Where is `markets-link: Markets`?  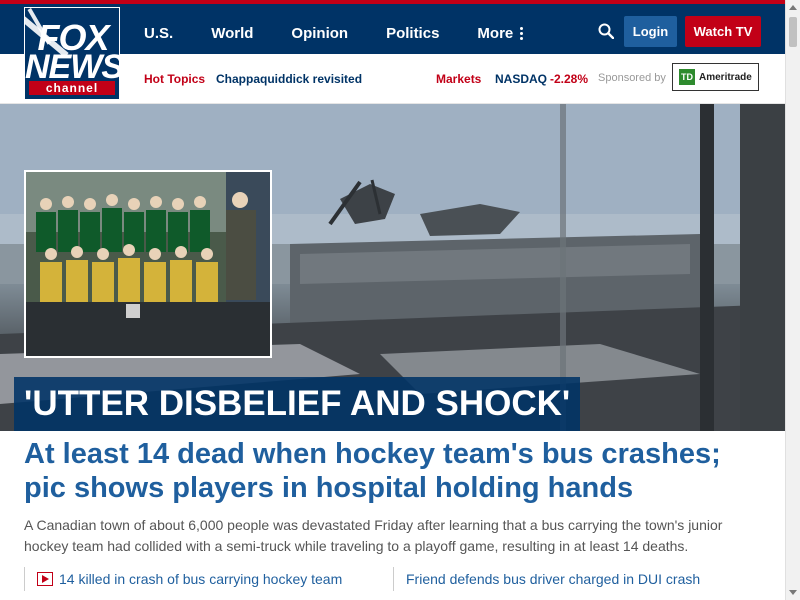
markets-link: Markets is located at coordinates (458, 79).